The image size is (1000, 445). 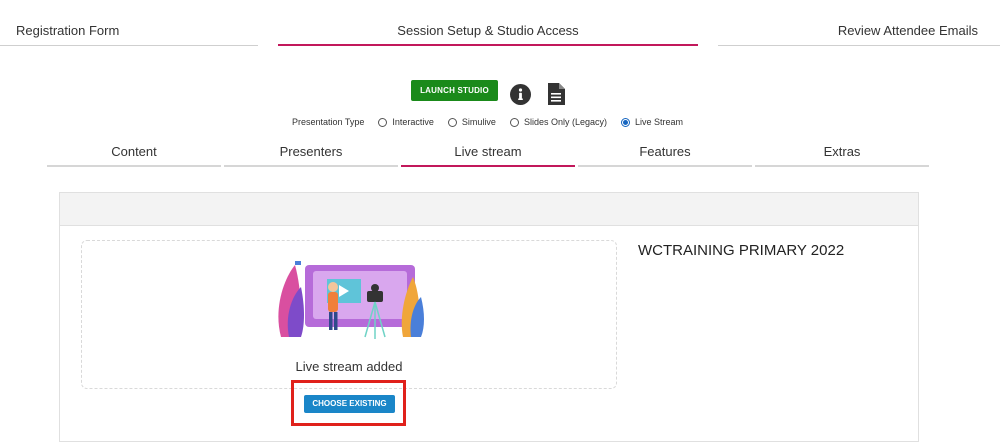 I want to click on step-registration-form: Registration Form, so click(x=129, y=23).